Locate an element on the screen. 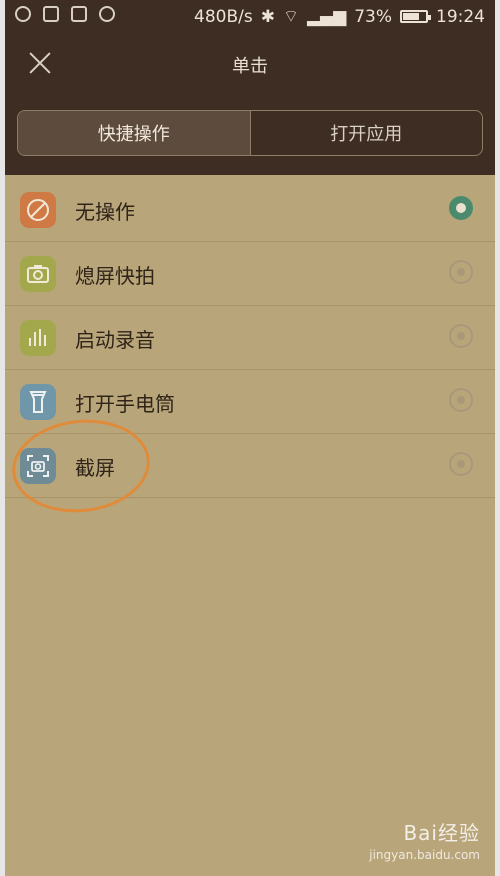 This screenshot has height=876, width=500. notification-icons is located at coordinates (65, 14).